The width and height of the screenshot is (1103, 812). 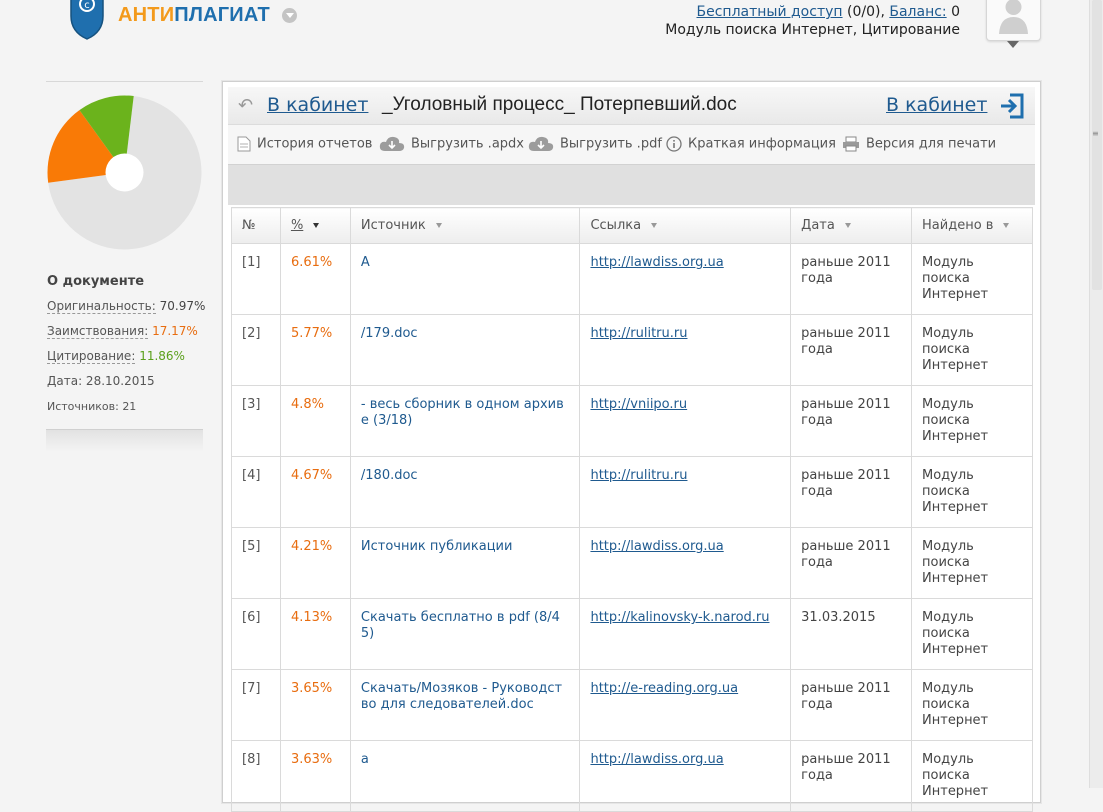 What do you see at coordinates (146, 15) in the screenshot?
I see `logo-part-anti: АНТИ` at bounding box center [146, 15].